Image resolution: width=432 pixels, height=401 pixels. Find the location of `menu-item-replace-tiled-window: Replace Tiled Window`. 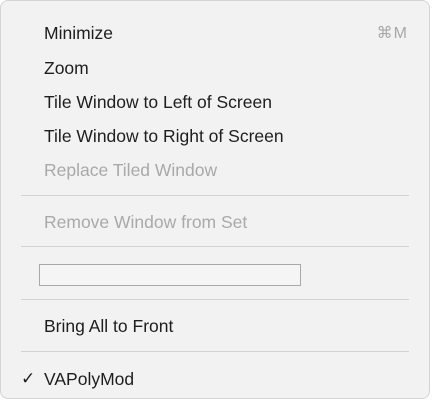

menu-item-replace-tiled-window: Replace Tiled Window is located at coordinates (215, 170).